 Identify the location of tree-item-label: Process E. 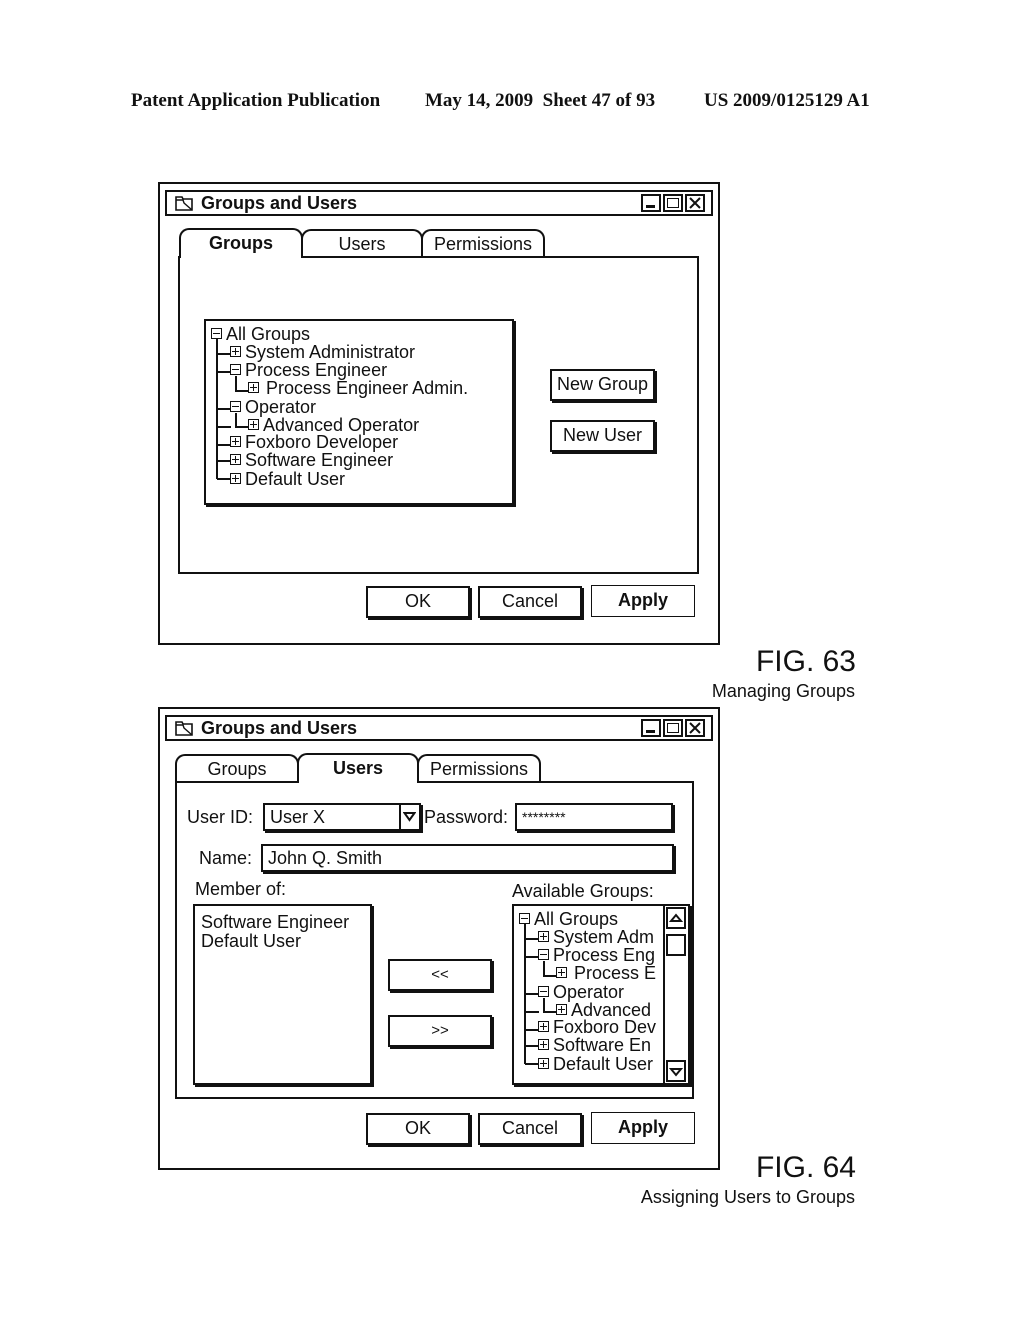
(615, 973).